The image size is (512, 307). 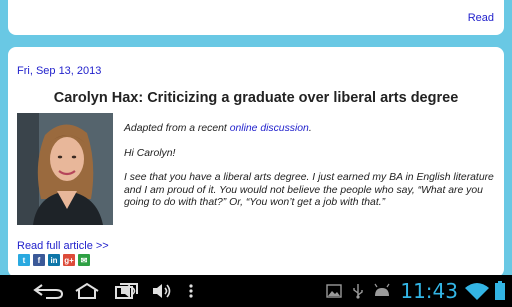 I want to click on previous-article-card: Read, so click(x=256, y=17).